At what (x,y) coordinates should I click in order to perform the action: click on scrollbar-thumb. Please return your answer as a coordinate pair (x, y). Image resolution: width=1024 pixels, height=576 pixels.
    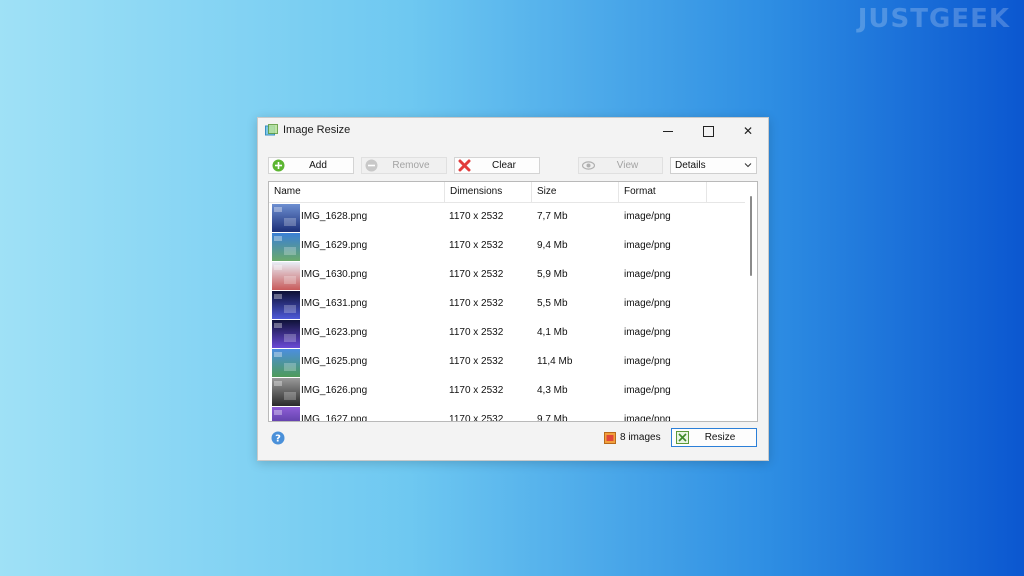
    Looking at the image, I should click on (751, 236).